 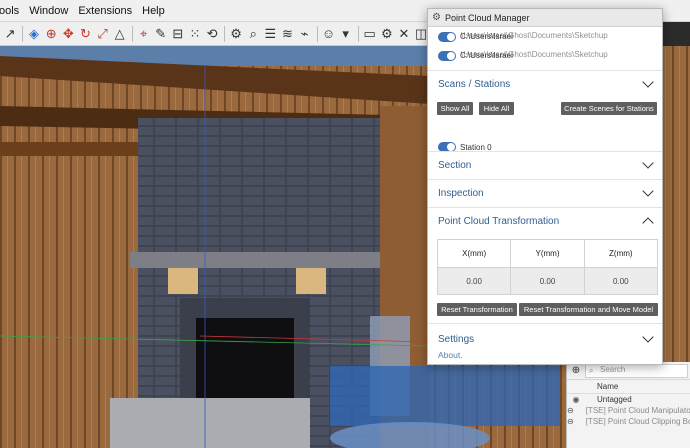 I want to click on tag-row: ⊖ [TSE] Point Cloud Manipulator, so click(x=628, y=410).